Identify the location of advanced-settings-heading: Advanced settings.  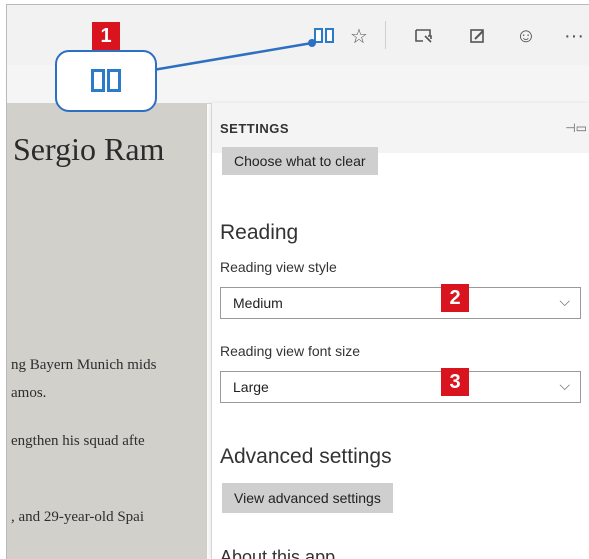
(306, 456).